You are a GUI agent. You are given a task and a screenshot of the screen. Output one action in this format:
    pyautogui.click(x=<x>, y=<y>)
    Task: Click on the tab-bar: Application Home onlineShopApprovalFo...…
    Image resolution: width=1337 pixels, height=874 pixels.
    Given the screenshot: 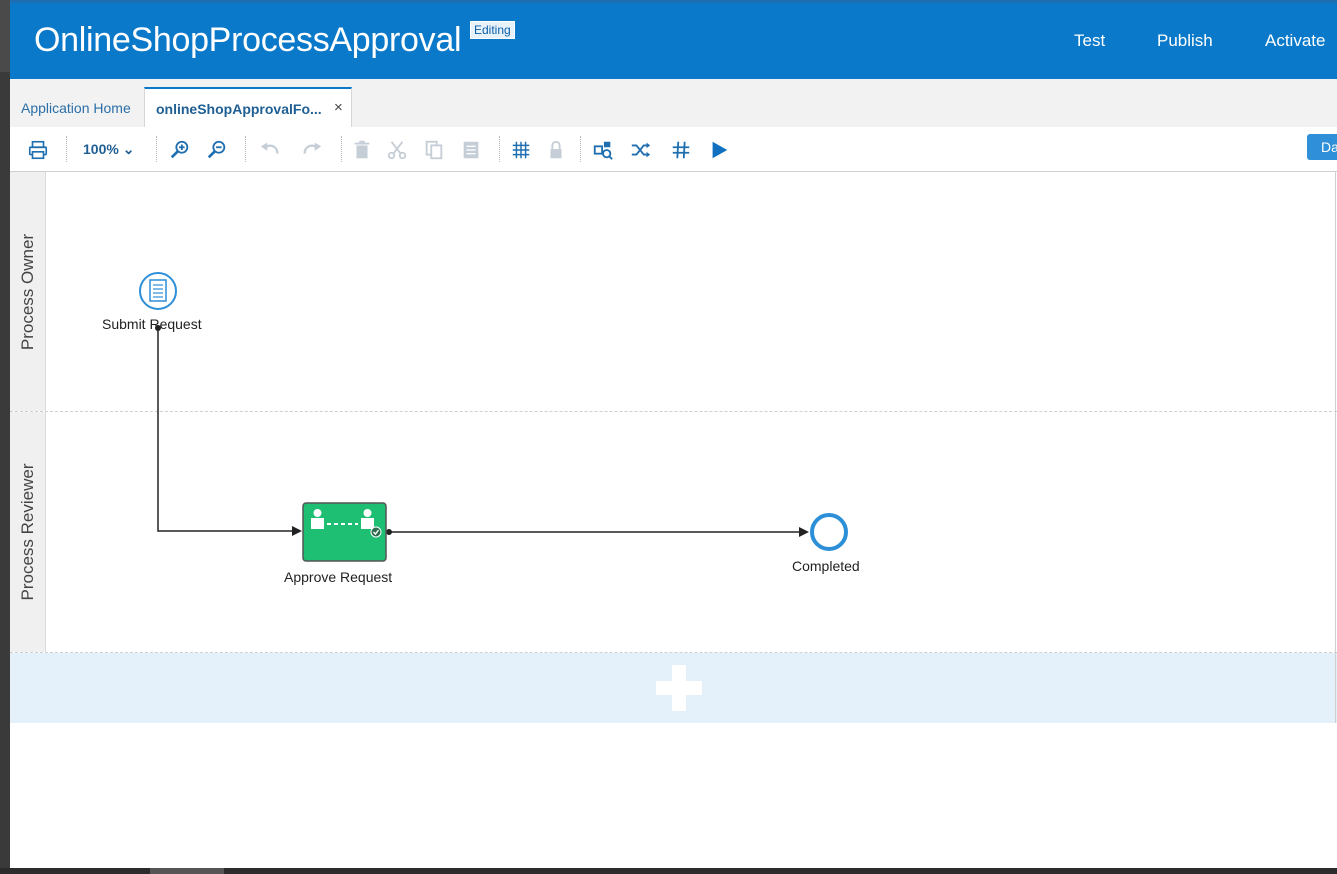 What is the action you would take?
    pyautogui.click(x=673, y=103)
    